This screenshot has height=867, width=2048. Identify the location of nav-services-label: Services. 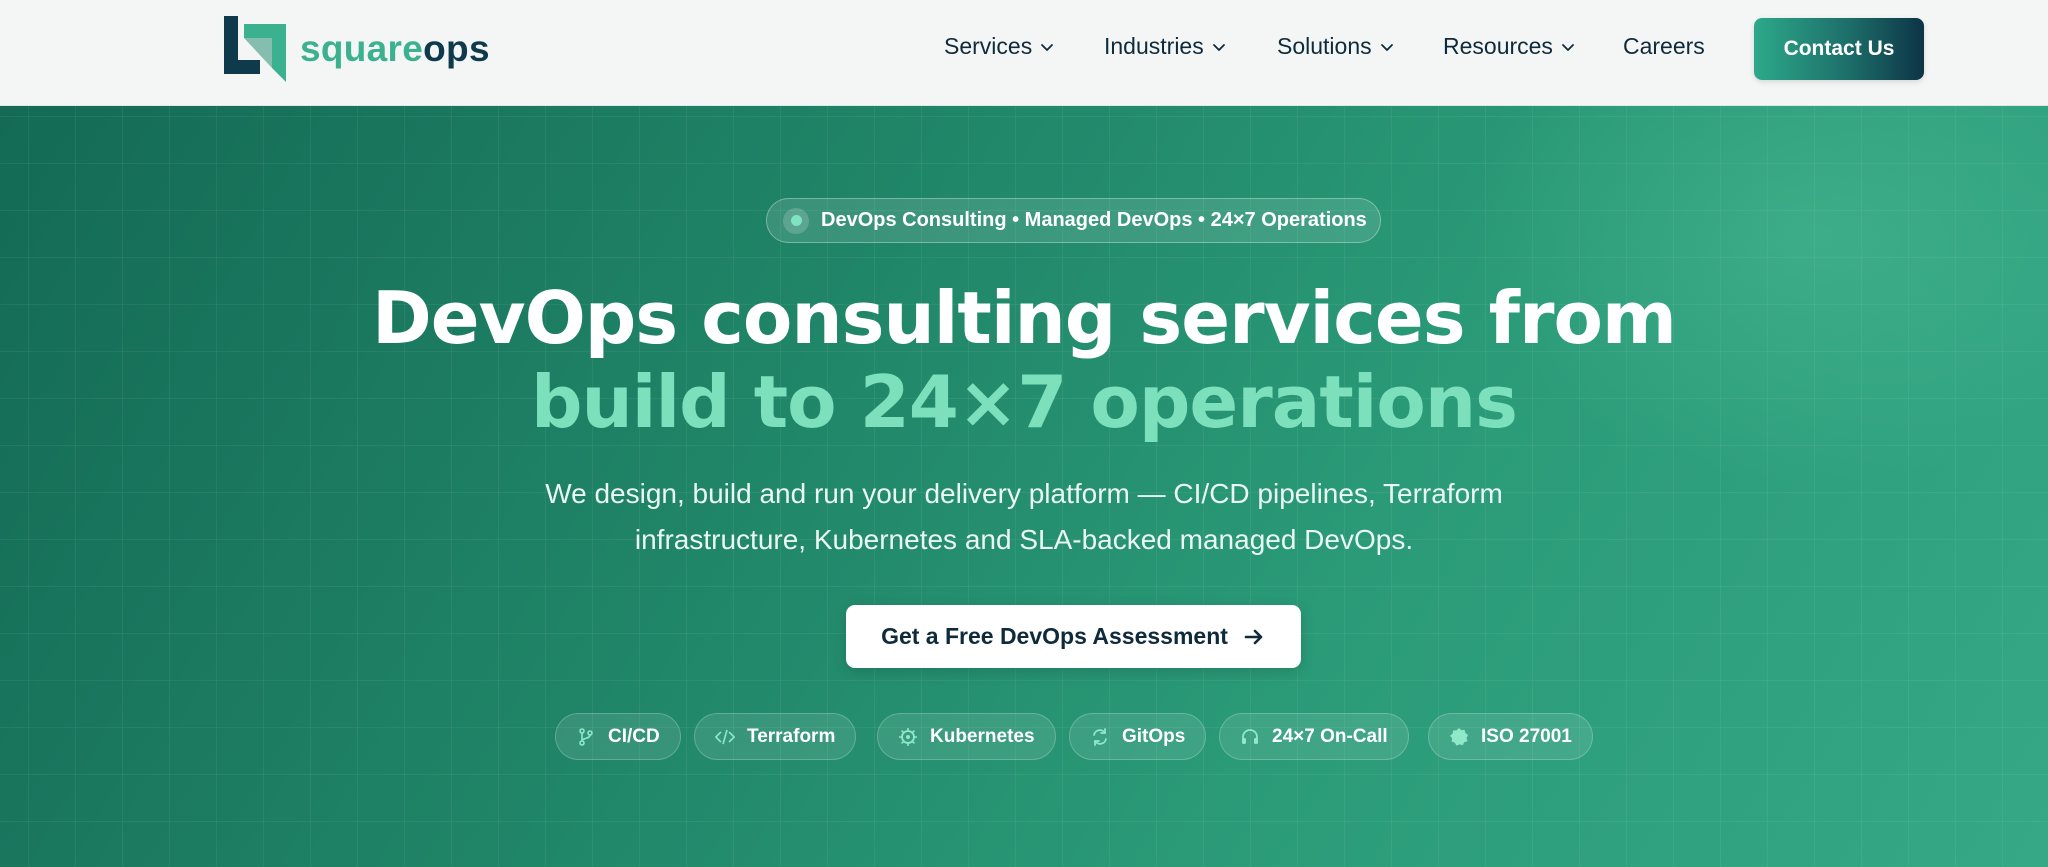
(988, 46).